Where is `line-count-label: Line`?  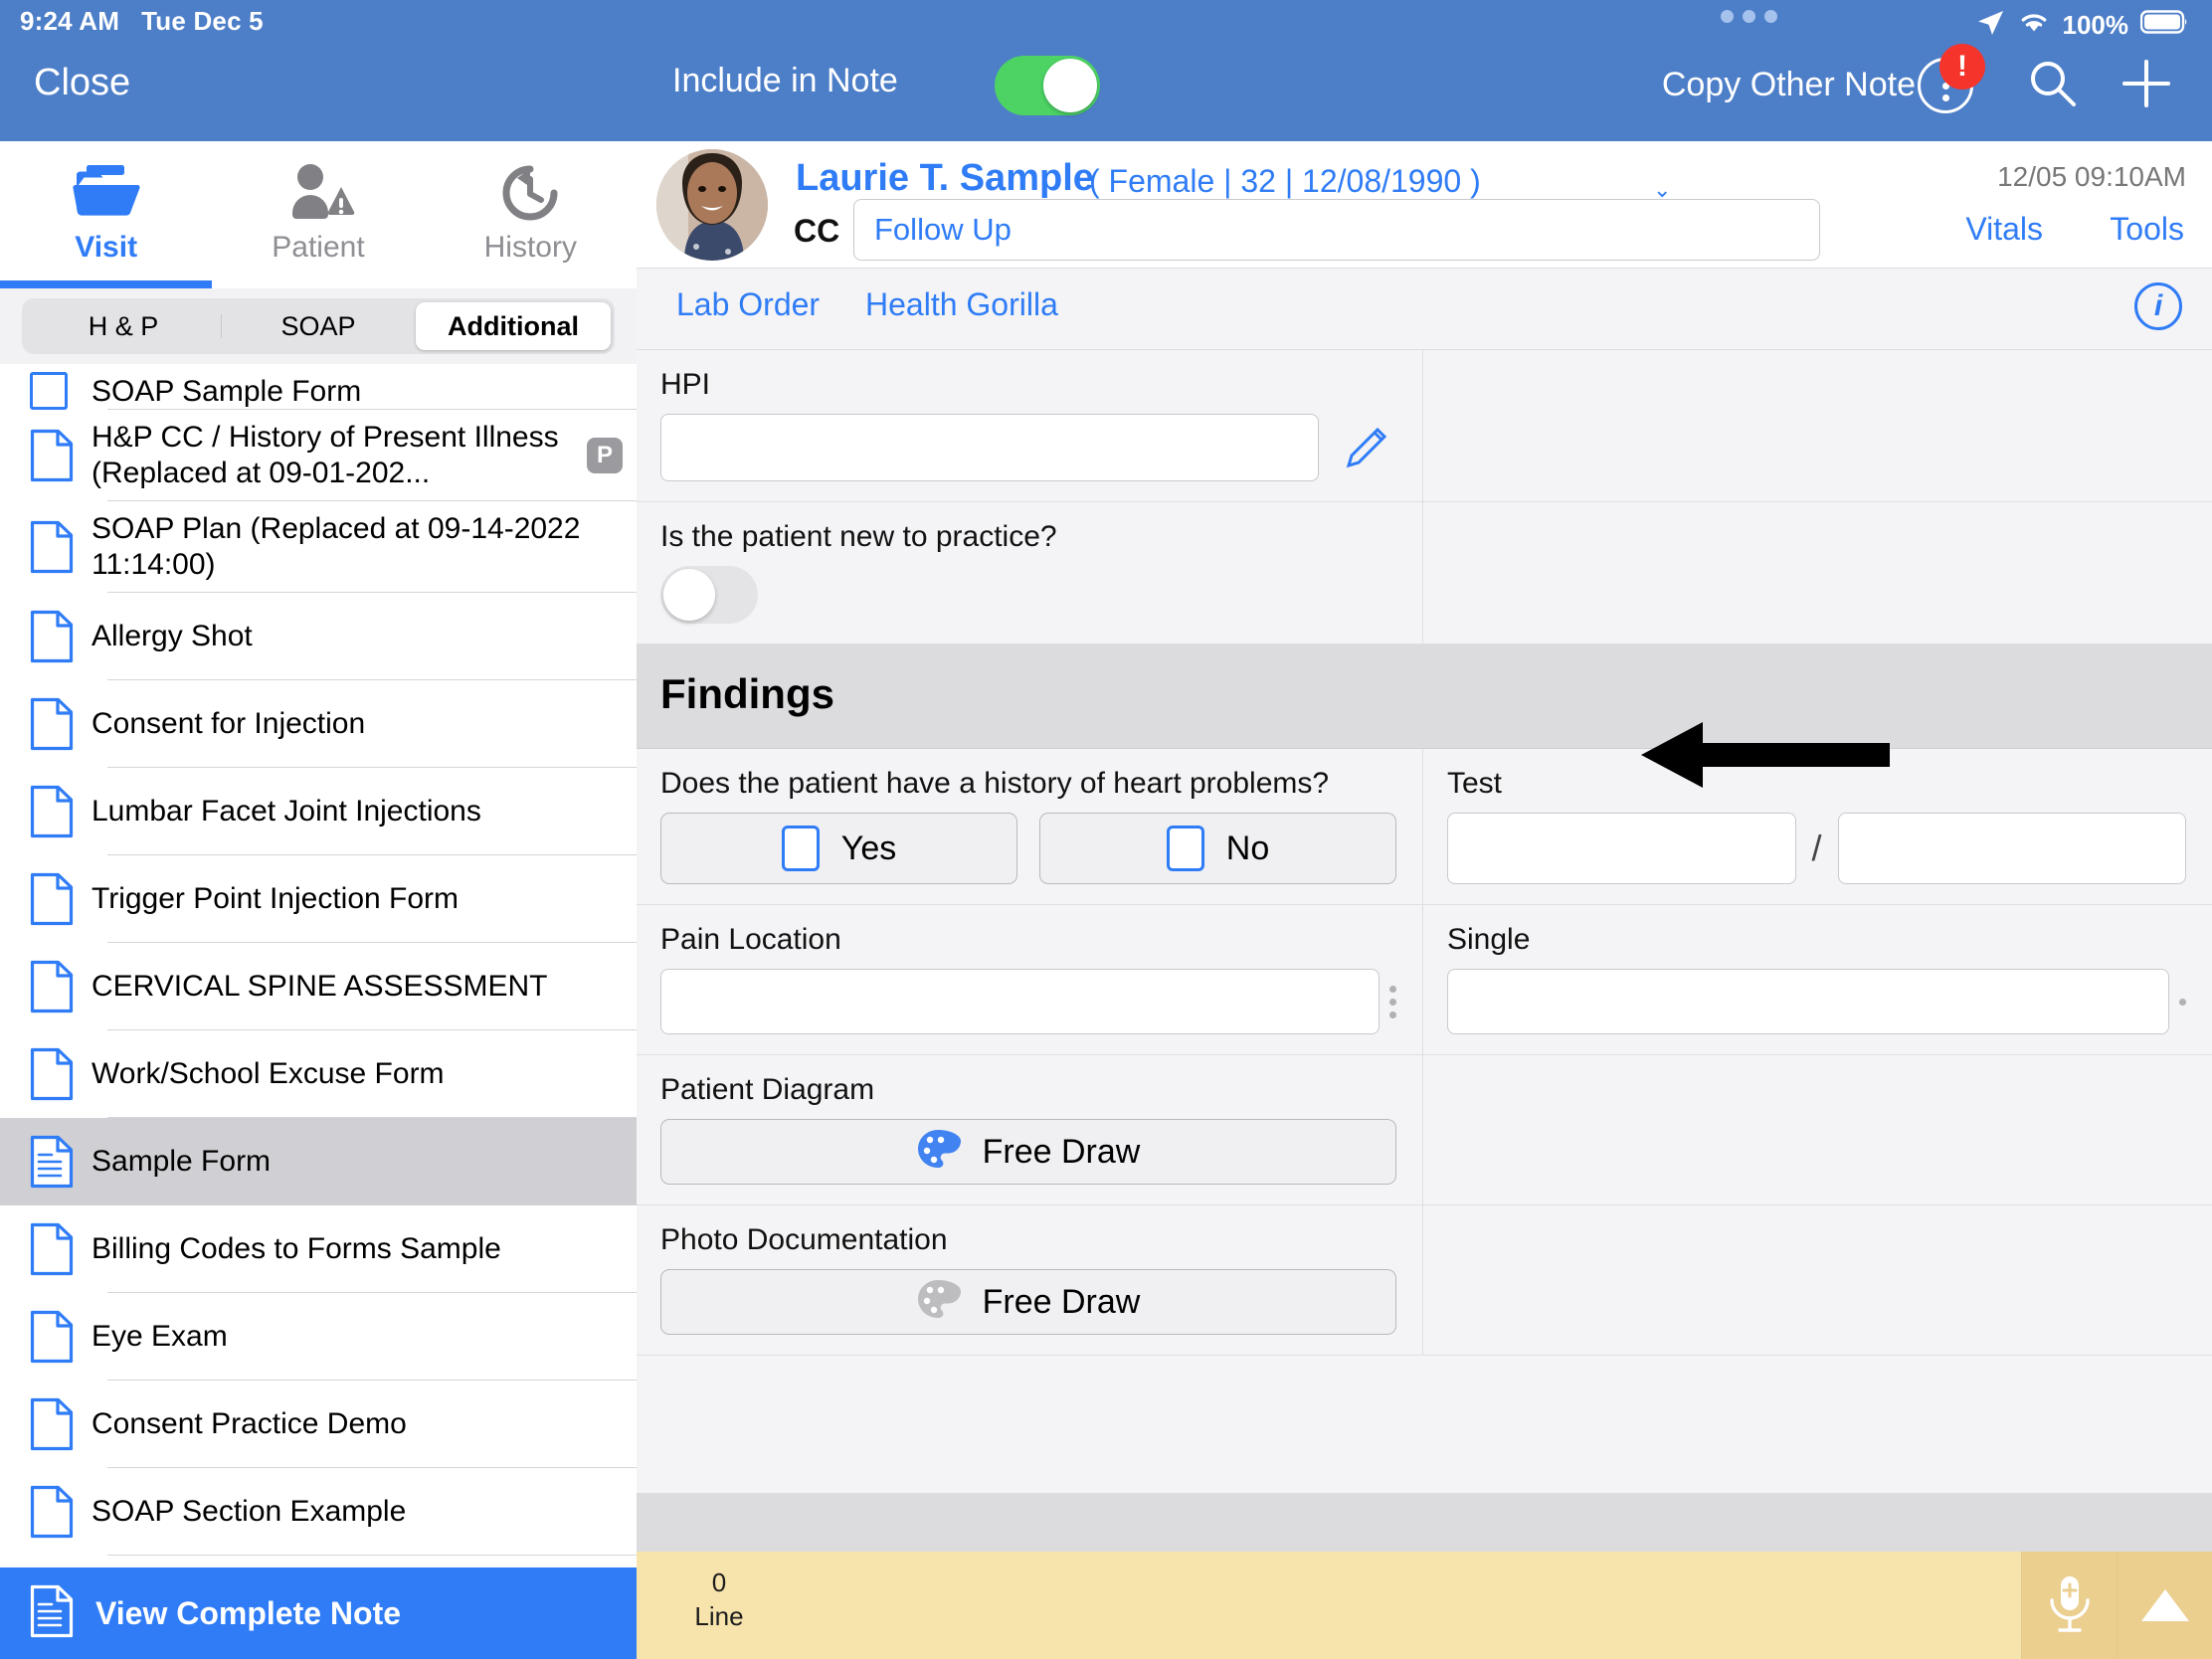 line-count-label: Line is located at coordinates (719, 1616).